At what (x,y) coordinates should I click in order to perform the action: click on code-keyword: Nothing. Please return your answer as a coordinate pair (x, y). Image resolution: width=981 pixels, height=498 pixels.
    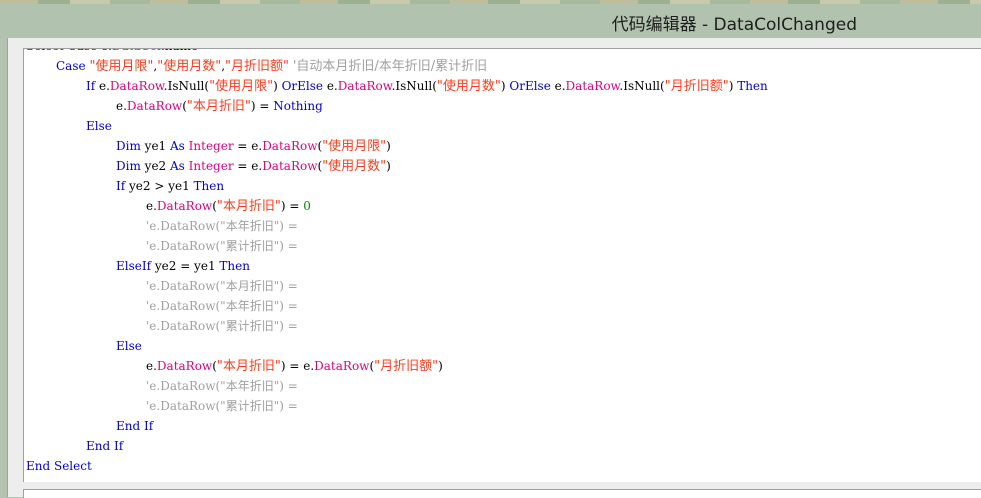
    Looking at the image, I should click on (298, 106).